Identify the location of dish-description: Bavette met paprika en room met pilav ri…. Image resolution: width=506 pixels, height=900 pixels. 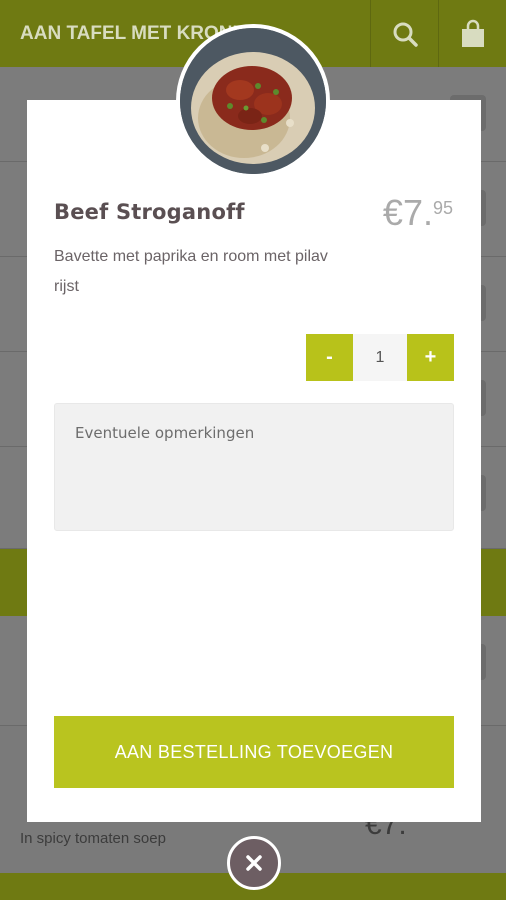
(191, 271).